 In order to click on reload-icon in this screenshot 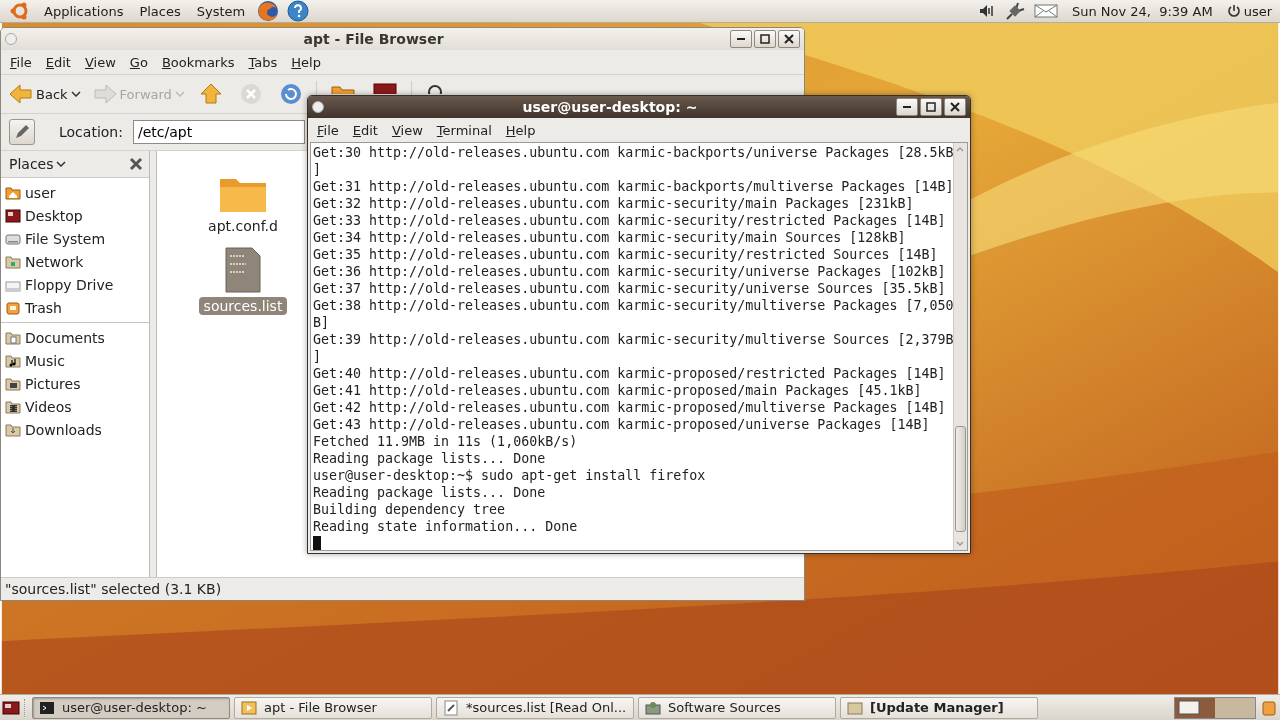, I will do `click(290, 94)`.